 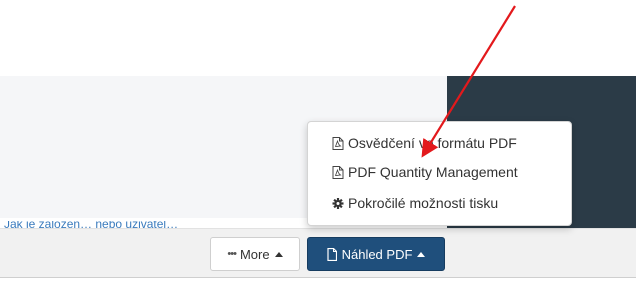 I want to click on menu-item-certificate-pdf: Osvědčení ve formátu PDF, so click(x=424, y=143).